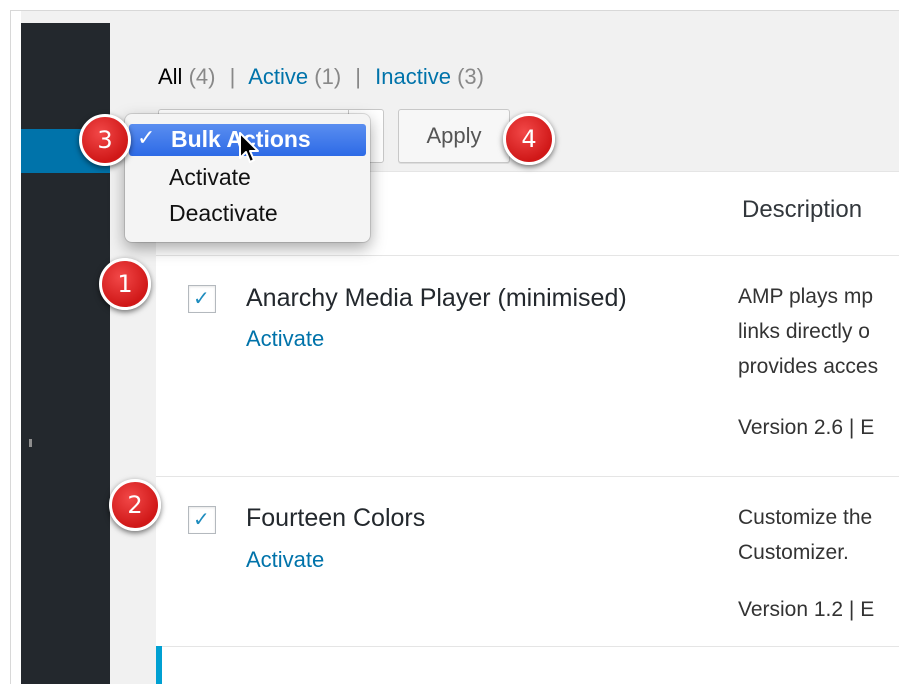 Image resolution: width=899 pixels, height=684 pixels. What do you see at coordinates (805, 296) in the screenshot?
I see `plugin-description-line: AMP plays mp` at bounding box center [805, 296].